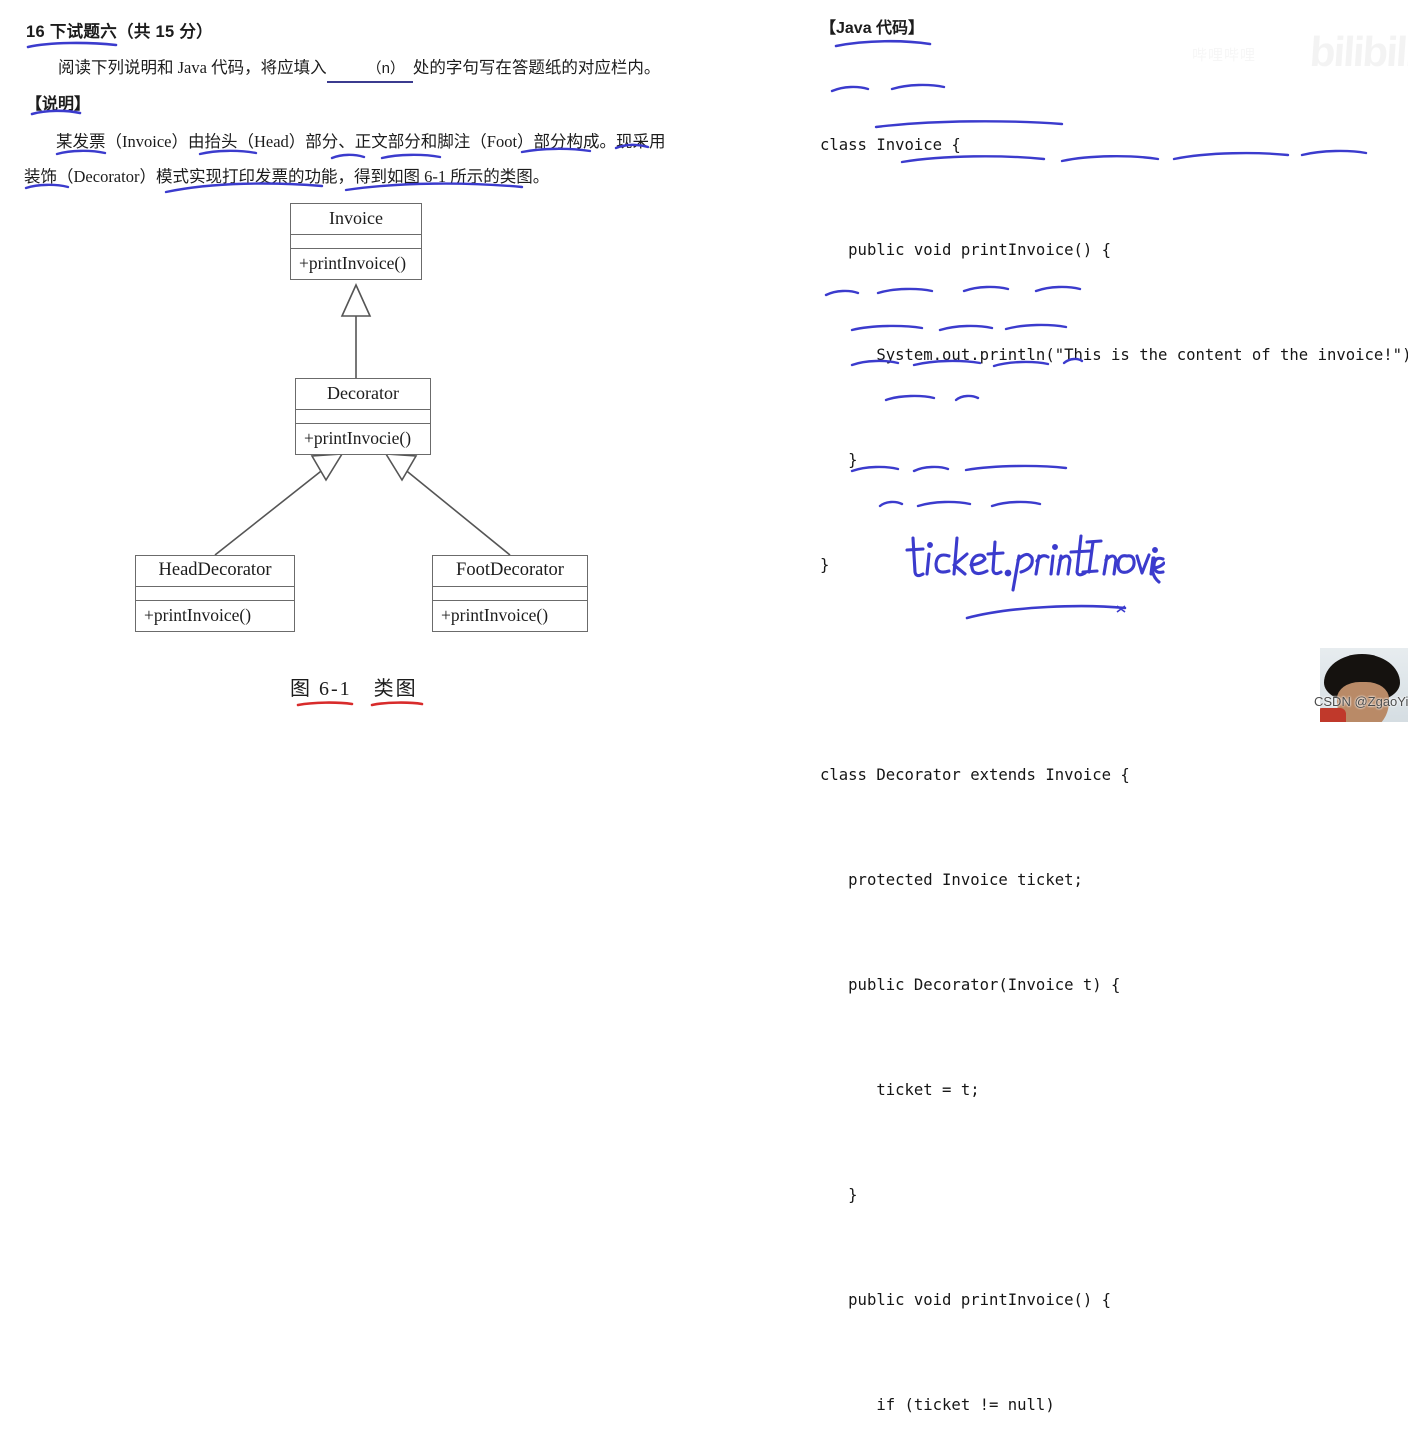  What do you see at coordinates (890, 145) in the screenshot?
I see `code-line-1: class Invoice {` at bounding box center [890, 145].